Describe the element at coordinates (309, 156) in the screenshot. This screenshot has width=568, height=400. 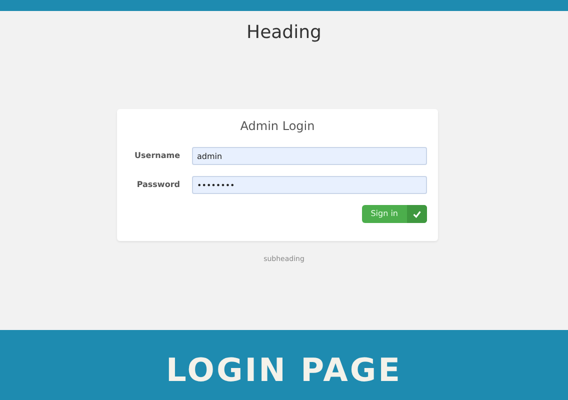
I see `input-field: admin` at that location.